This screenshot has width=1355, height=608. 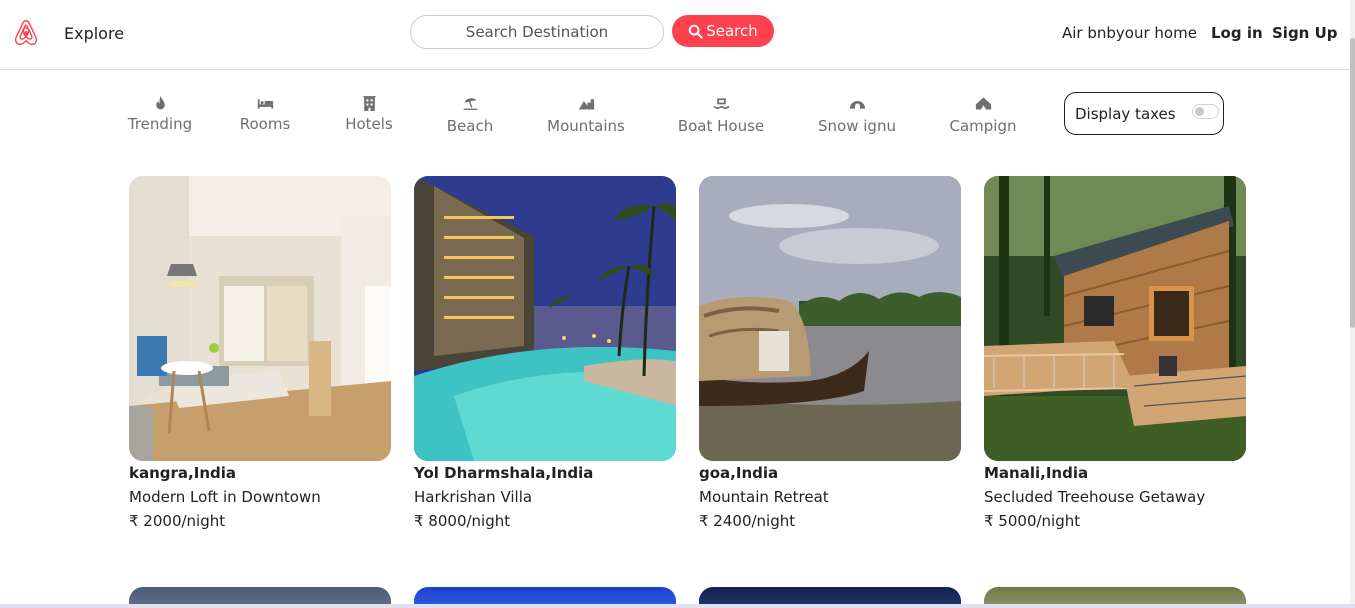 What do you see at coordinates (369, 124) in the screenshot?
I see `filter-label: Hotels` at bounding box center [369, 124].